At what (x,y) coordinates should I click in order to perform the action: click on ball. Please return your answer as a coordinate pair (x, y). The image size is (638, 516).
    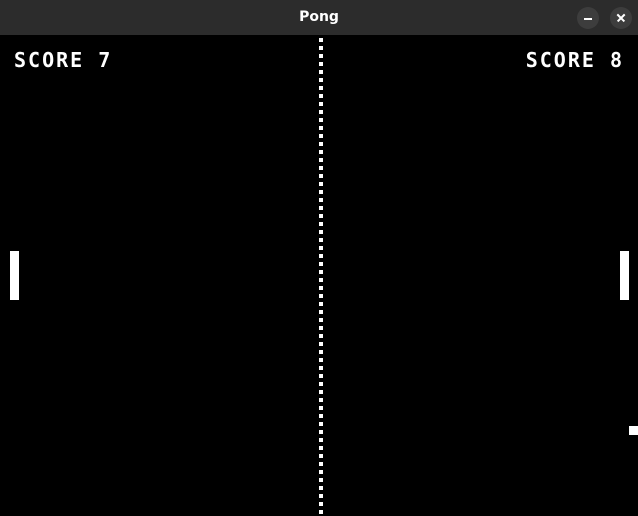
    Looking at the image, I should click on (633, 430).